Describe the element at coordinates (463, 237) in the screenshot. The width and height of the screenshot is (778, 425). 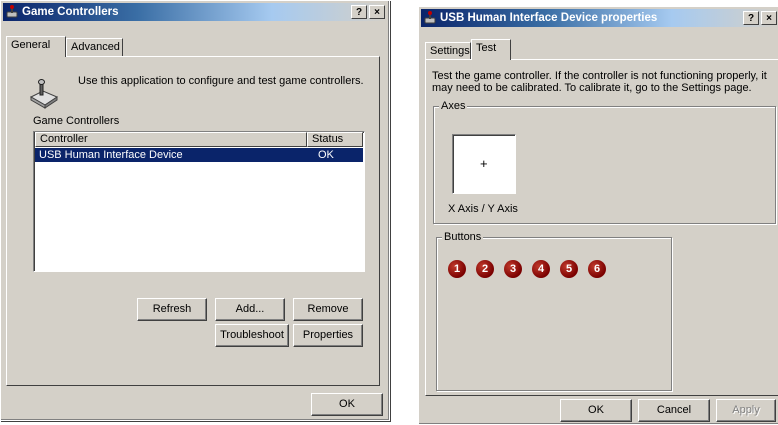
I see `buttons-label: Buttons` at that location.